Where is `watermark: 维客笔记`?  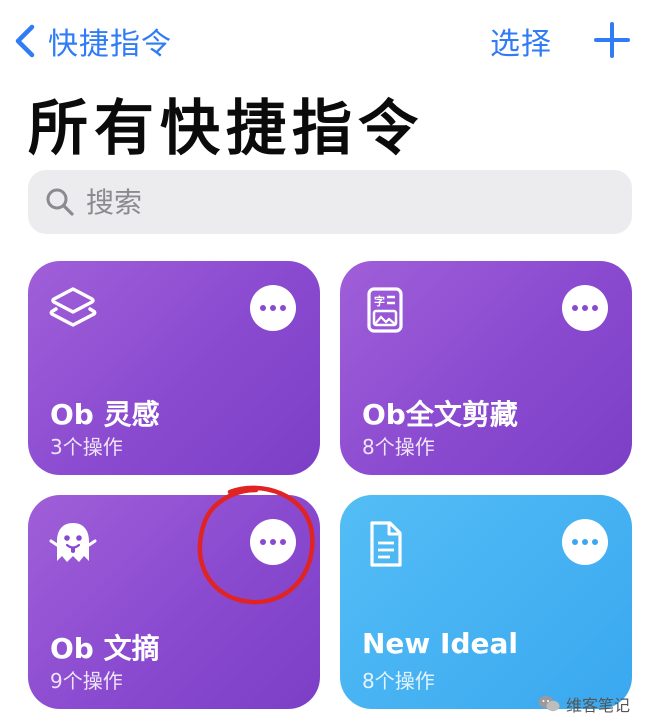 watermark: 维客笔记 is located at coordinates (584, 704).